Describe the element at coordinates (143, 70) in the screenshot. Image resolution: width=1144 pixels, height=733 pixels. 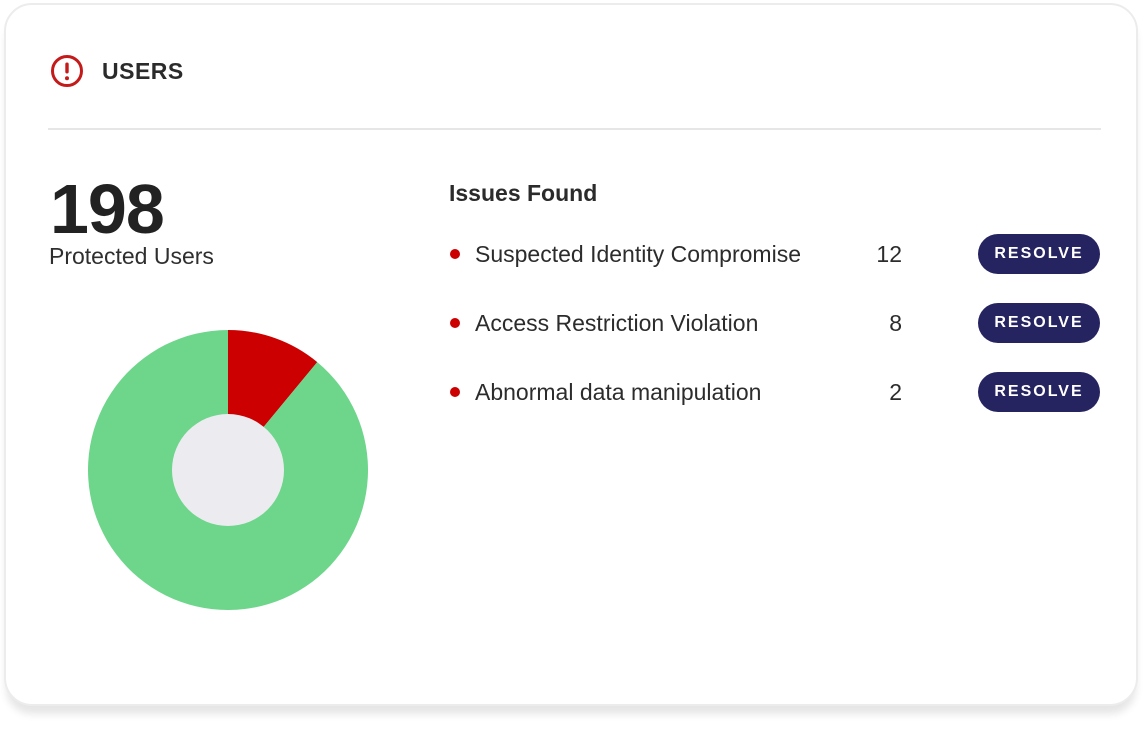
I see `card-title: USERS` at that location.